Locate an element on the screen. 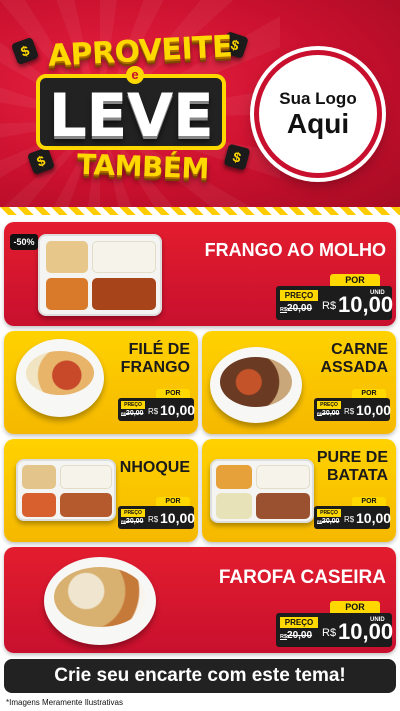  cta-banner: Crie seu encarte com este tema! is located at coordinates (200, 676).